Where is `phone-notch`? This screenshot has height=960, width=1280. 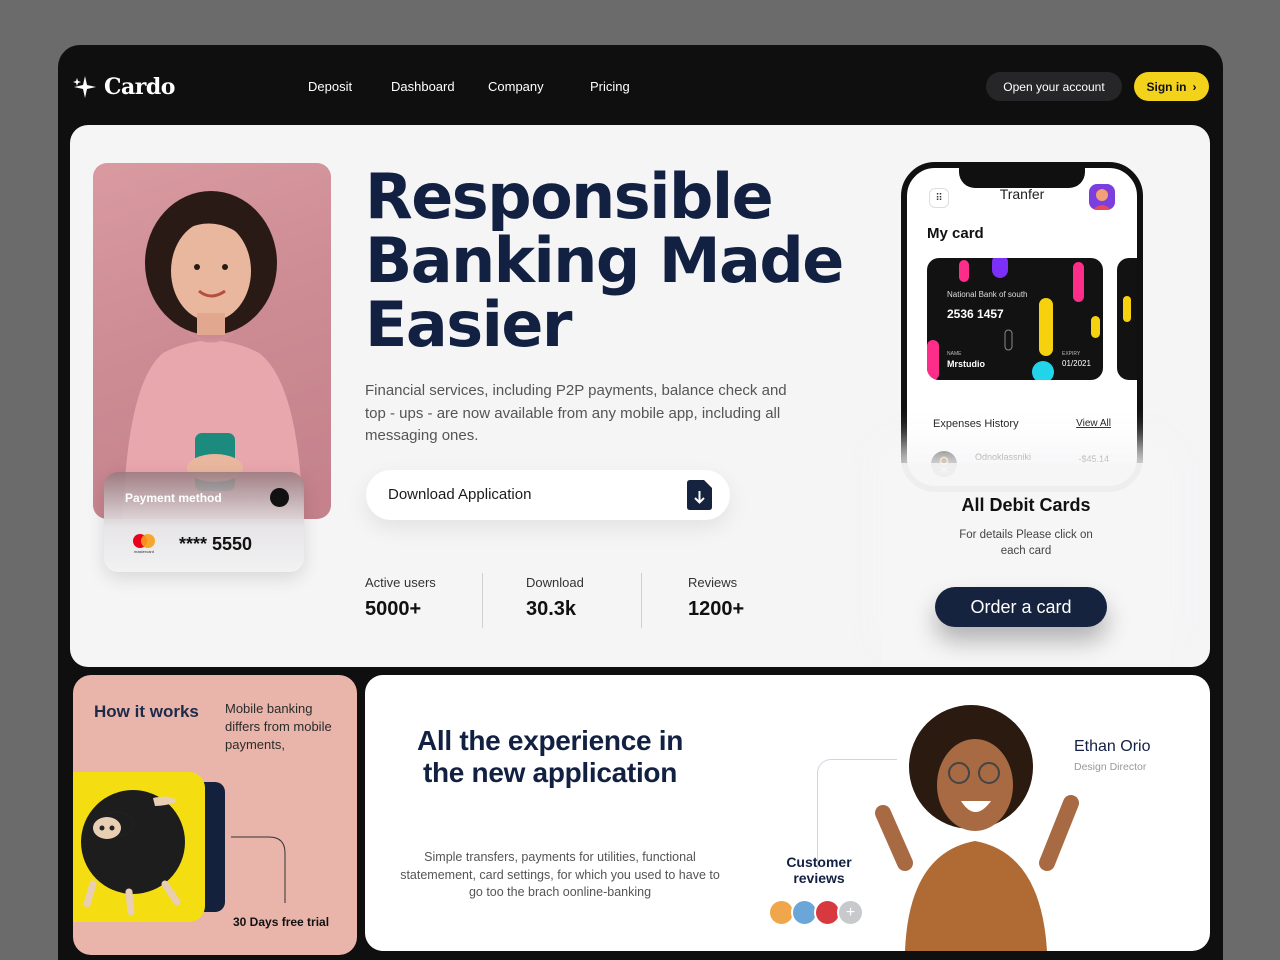
phone-notch is located at coordinates (1022, 178).